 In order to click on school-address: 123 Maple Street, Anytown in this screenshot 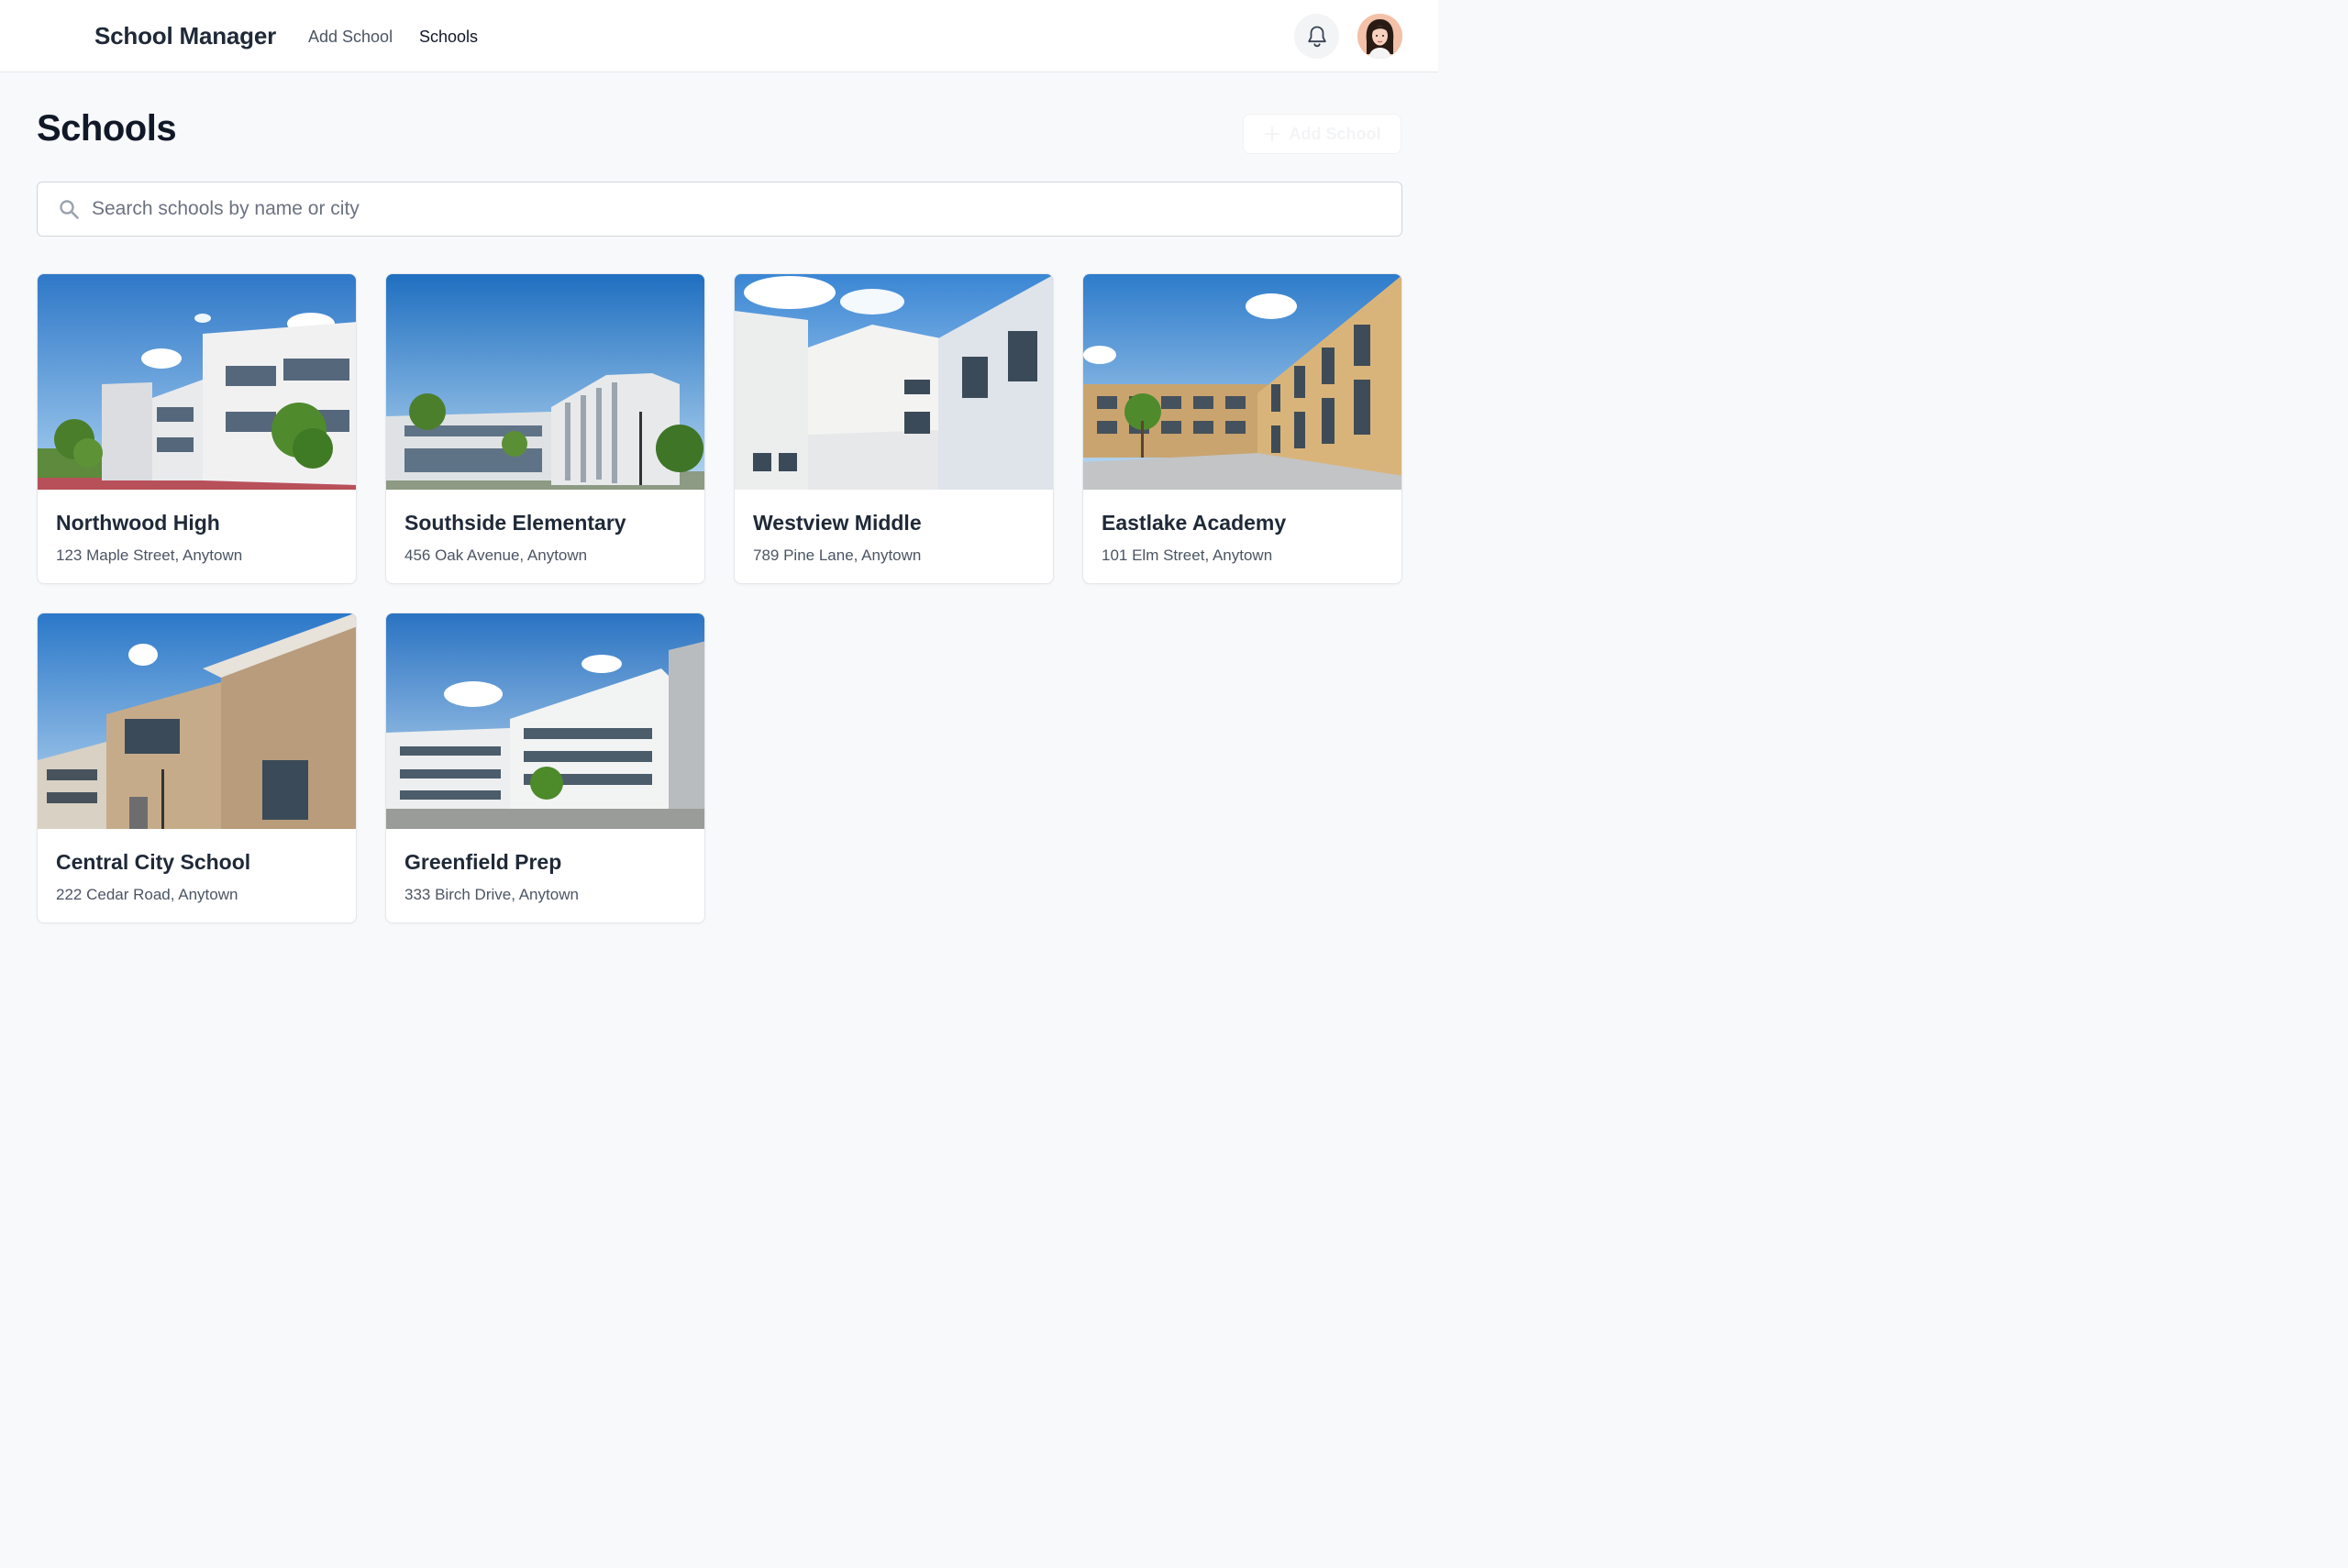, I will do `click(149, 556)`.